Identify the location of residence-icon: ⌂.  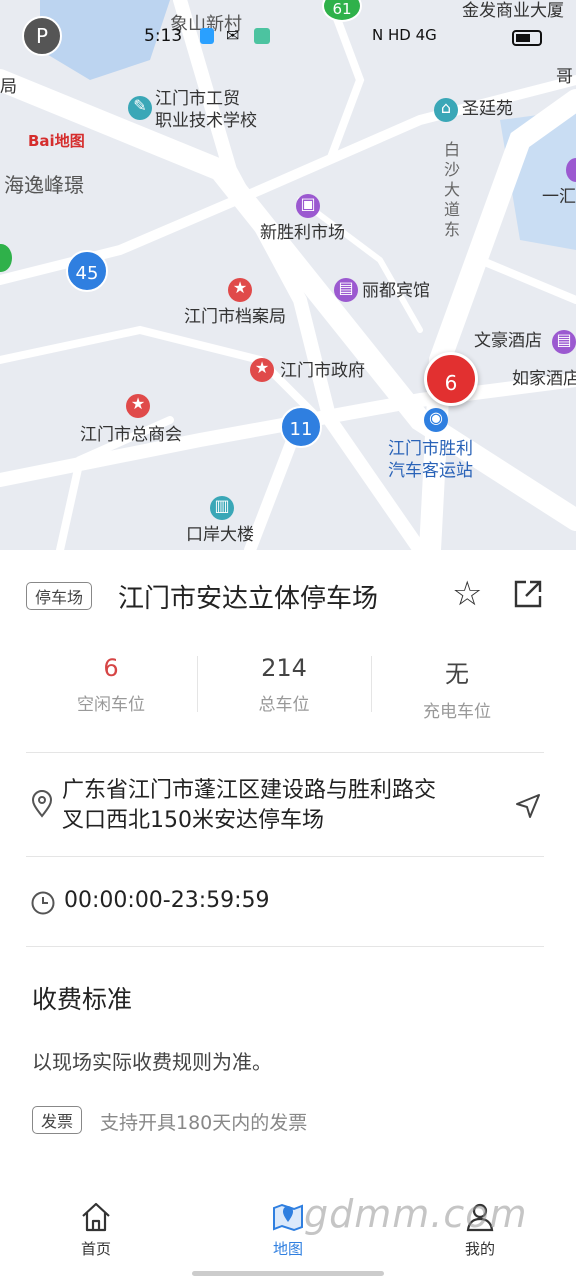
(446, 110).